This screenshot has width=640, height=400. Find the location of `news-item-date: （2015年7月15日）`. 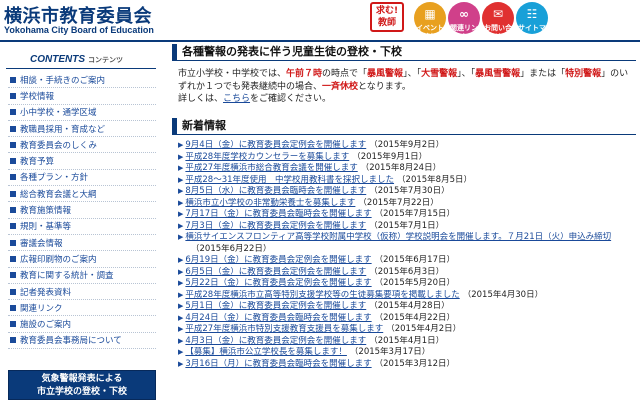

news-item-date: （2015年7月15日） is located at coordinates (414, 214).